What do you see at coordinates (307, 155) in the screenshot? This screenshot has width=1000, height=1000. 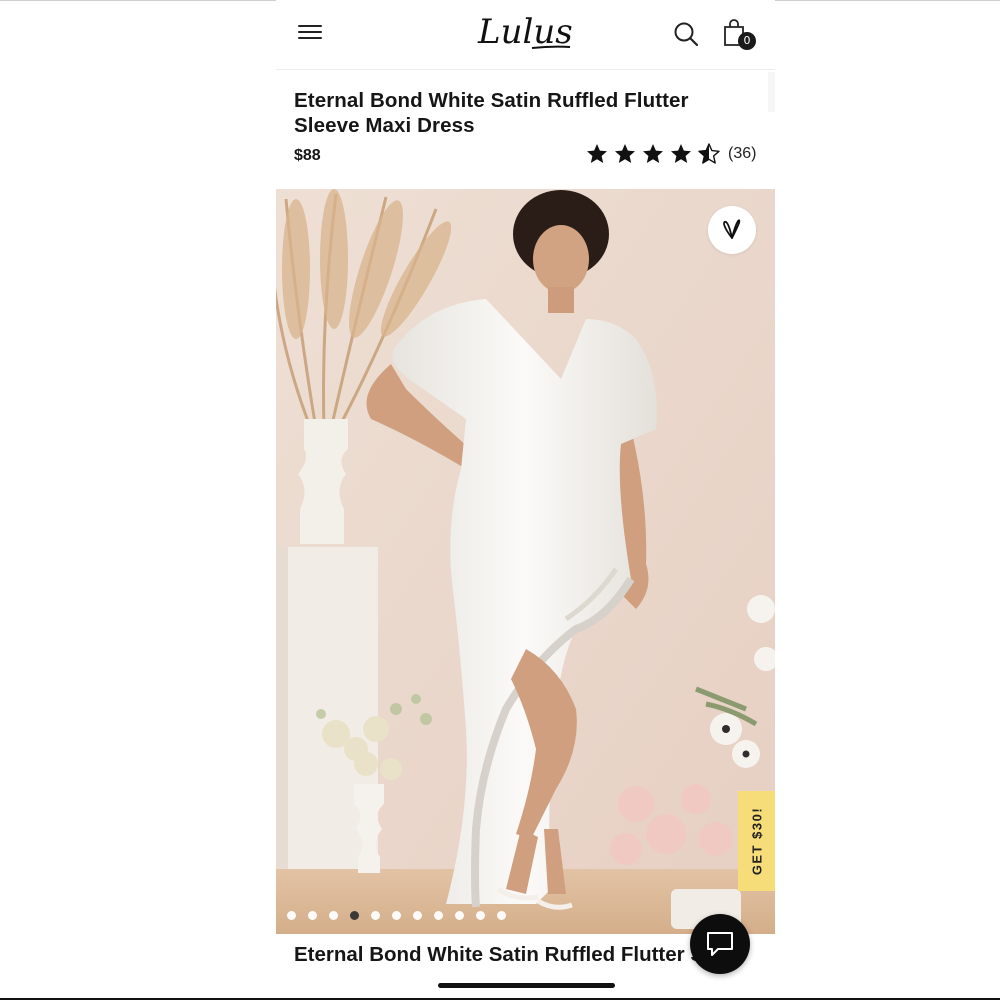 I see `product-price: $88` at bounding box center [307, 155].